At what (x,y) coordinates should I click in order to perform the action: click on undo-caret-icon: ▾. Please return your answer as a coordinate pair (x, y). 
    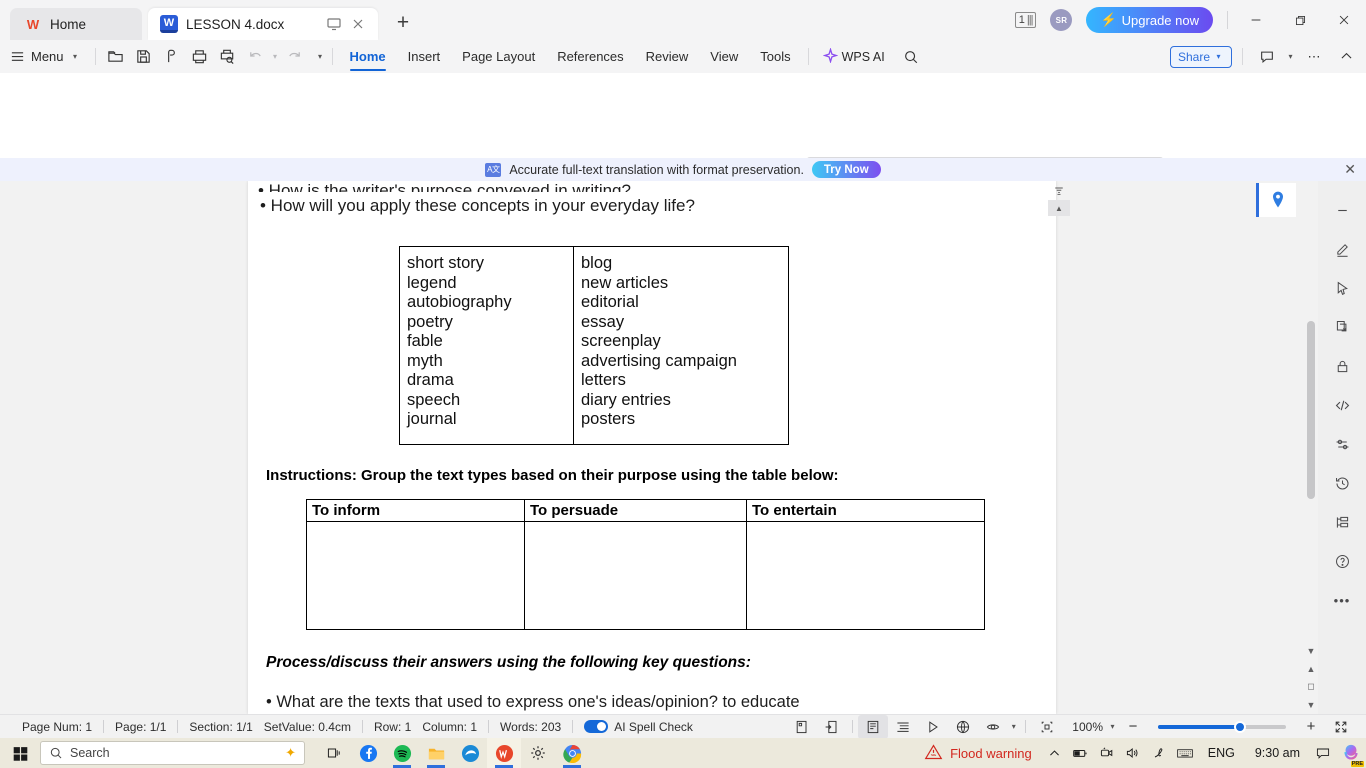
    Looking at the image, I should click on (275, 56).